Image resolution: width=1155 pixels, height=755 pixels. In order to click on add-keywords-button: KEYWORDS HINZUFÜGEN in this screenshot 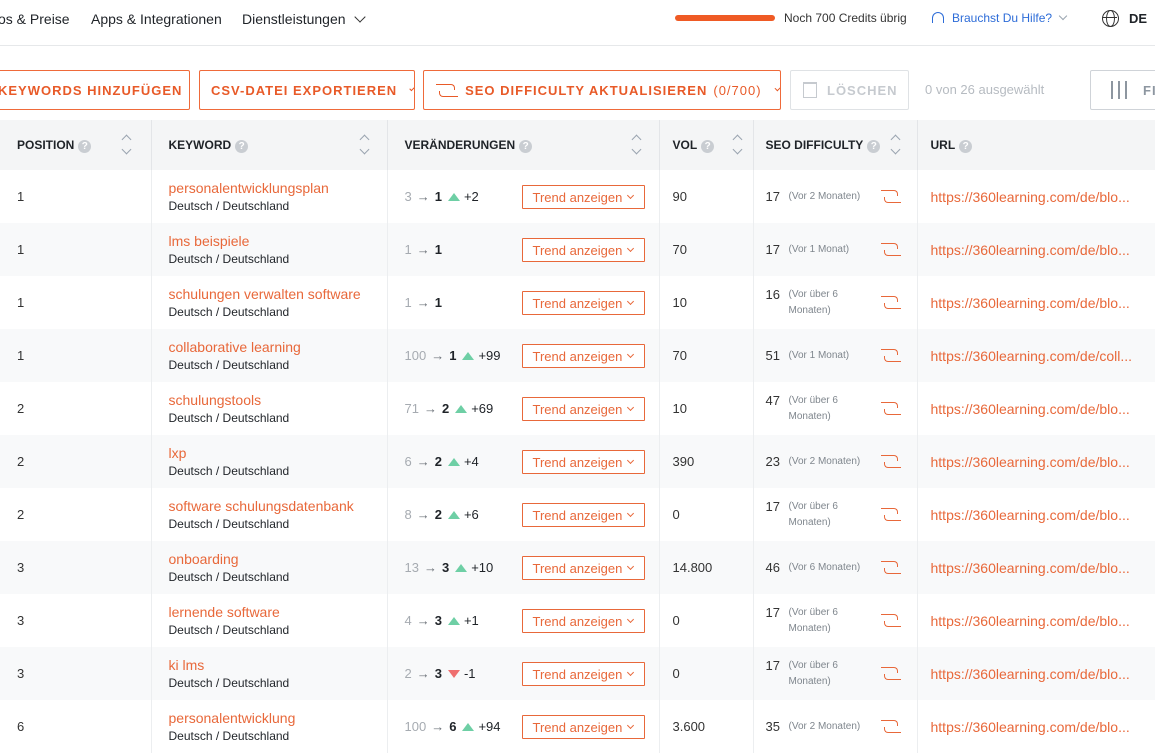, I will do `click(95, 90)`.